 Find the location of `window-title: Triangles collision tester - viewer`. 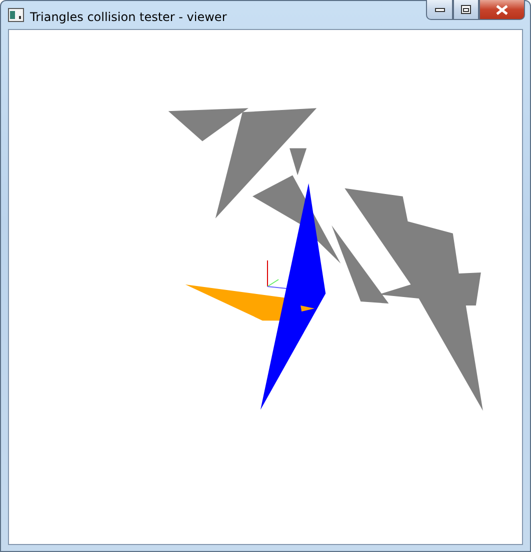

window-title: Triangles collision tester - viewer is located at coordinates (129, 17).